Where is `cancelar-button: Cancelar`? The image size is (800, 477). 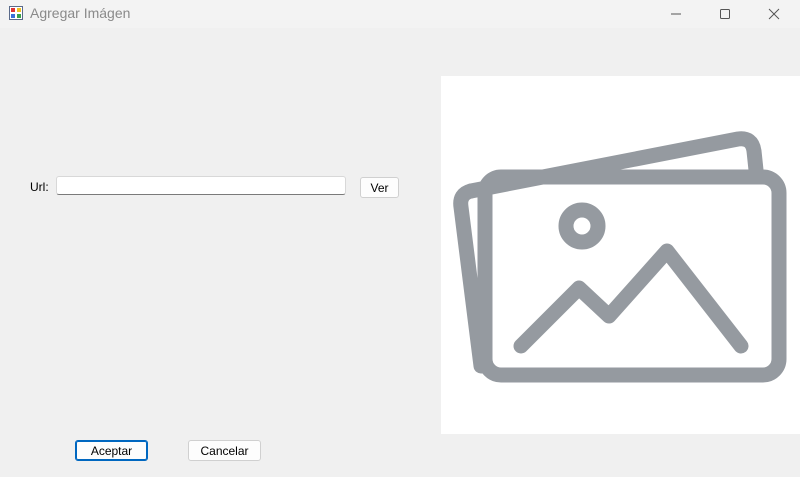 cancelar-button: Cancelar is located at coordinates (224, 450).